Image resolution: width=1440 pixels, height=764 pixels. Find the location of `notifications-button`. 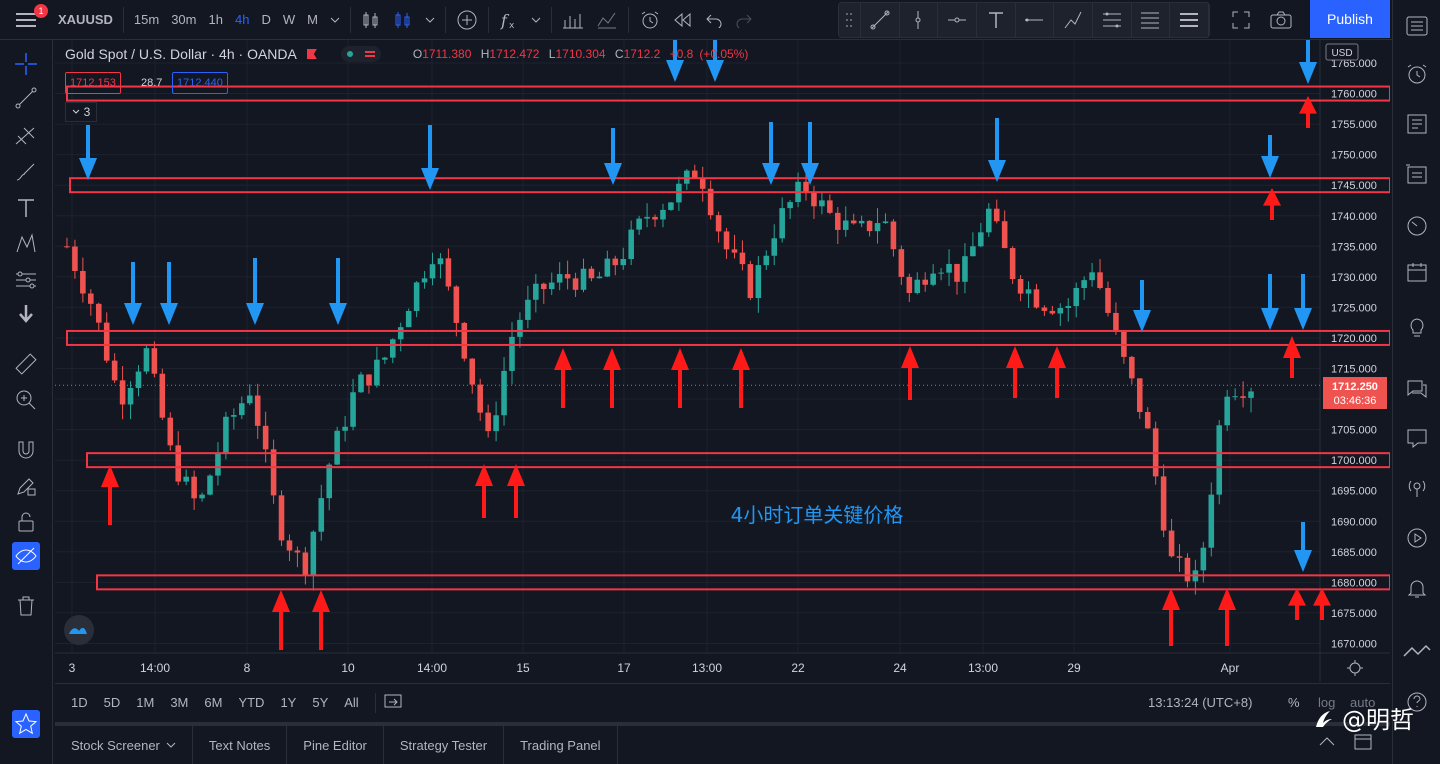

notifications-button is located at coordinates (1417, 588).